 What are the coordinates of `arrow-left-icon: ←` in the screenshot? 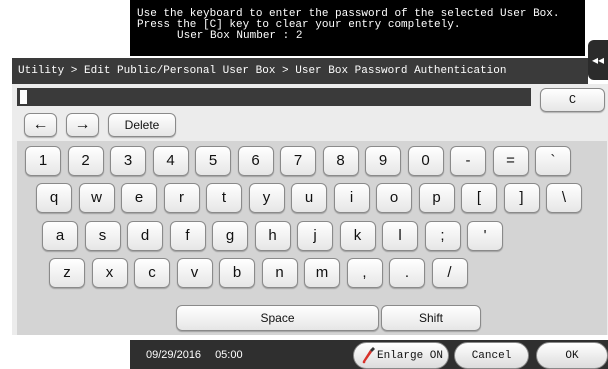 It's located at (40, 124).